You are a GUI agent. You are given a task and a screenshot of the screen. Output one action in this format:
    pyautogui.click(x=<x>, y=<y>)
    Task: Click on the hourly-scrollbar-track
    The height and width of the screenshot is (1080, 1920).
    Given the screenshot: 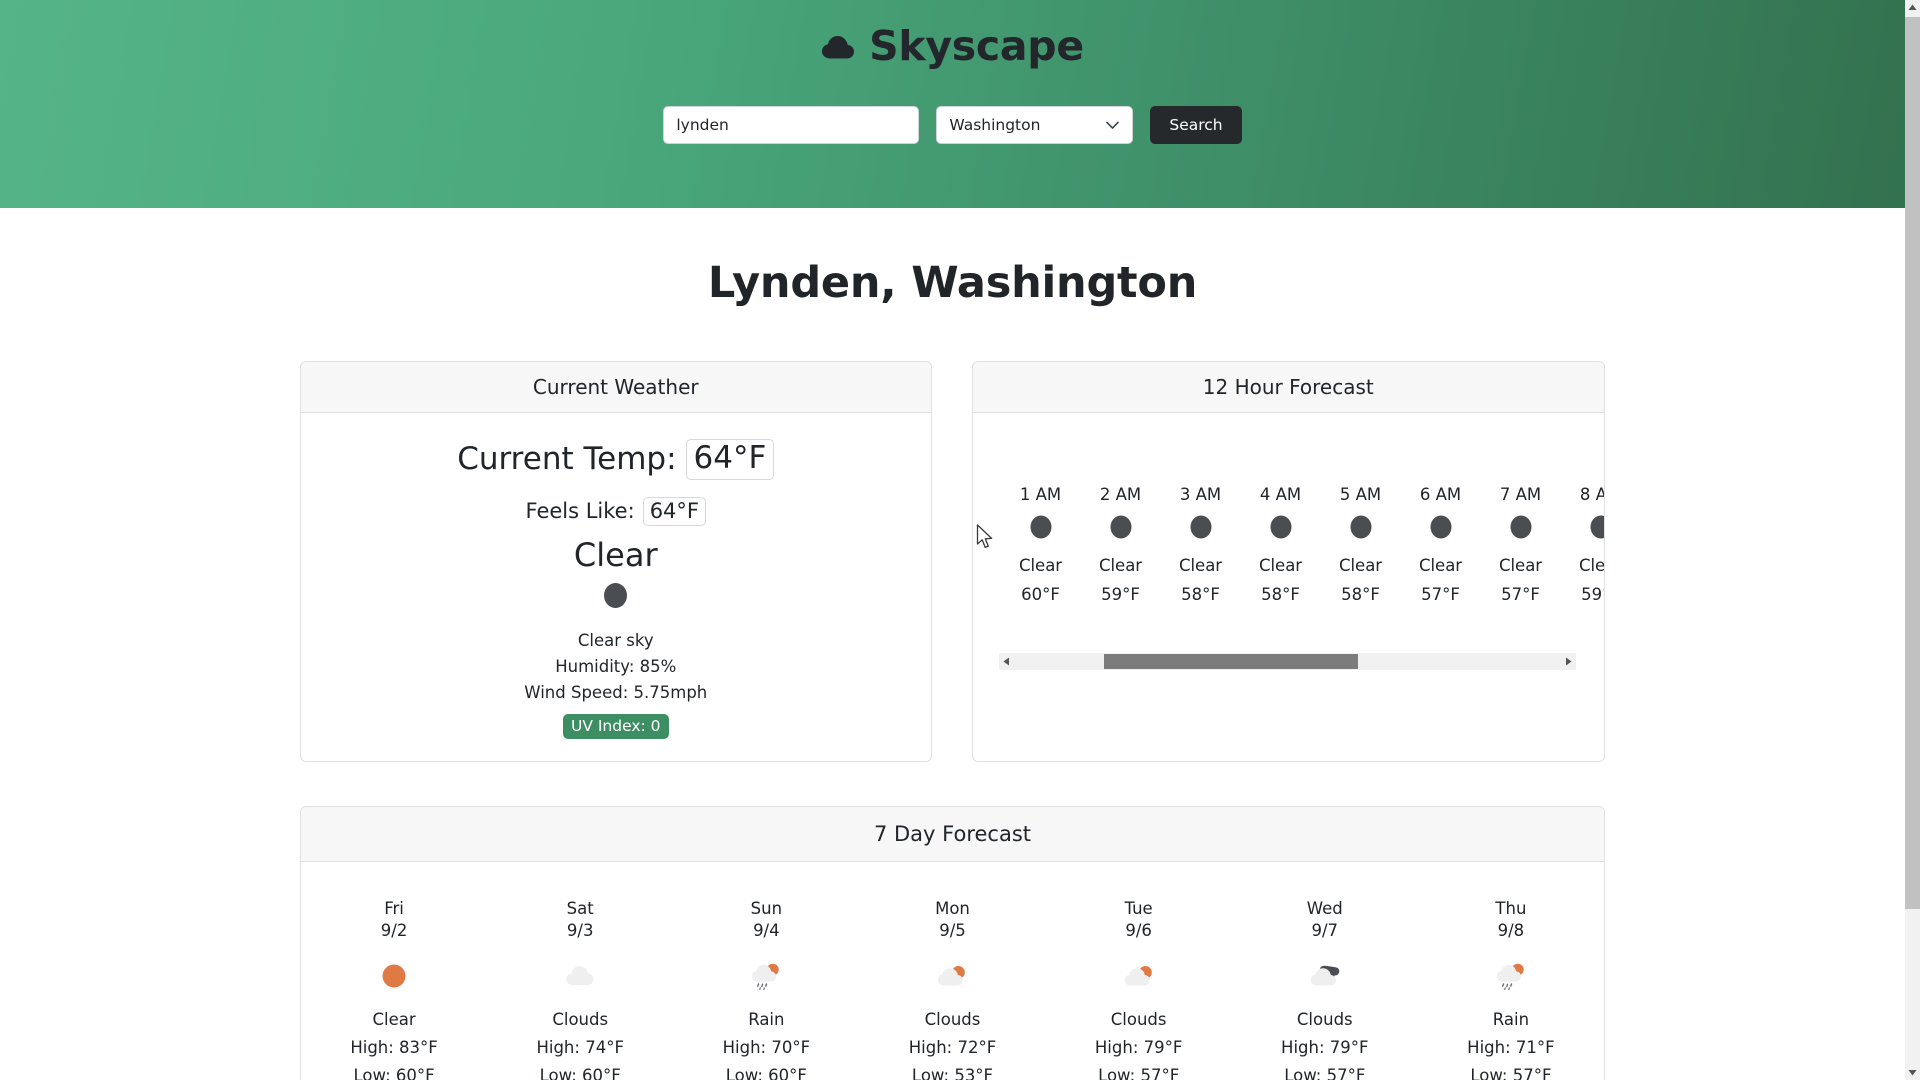 What is the action you would take?
    pyautogui.click(x=1287, y=661)
    